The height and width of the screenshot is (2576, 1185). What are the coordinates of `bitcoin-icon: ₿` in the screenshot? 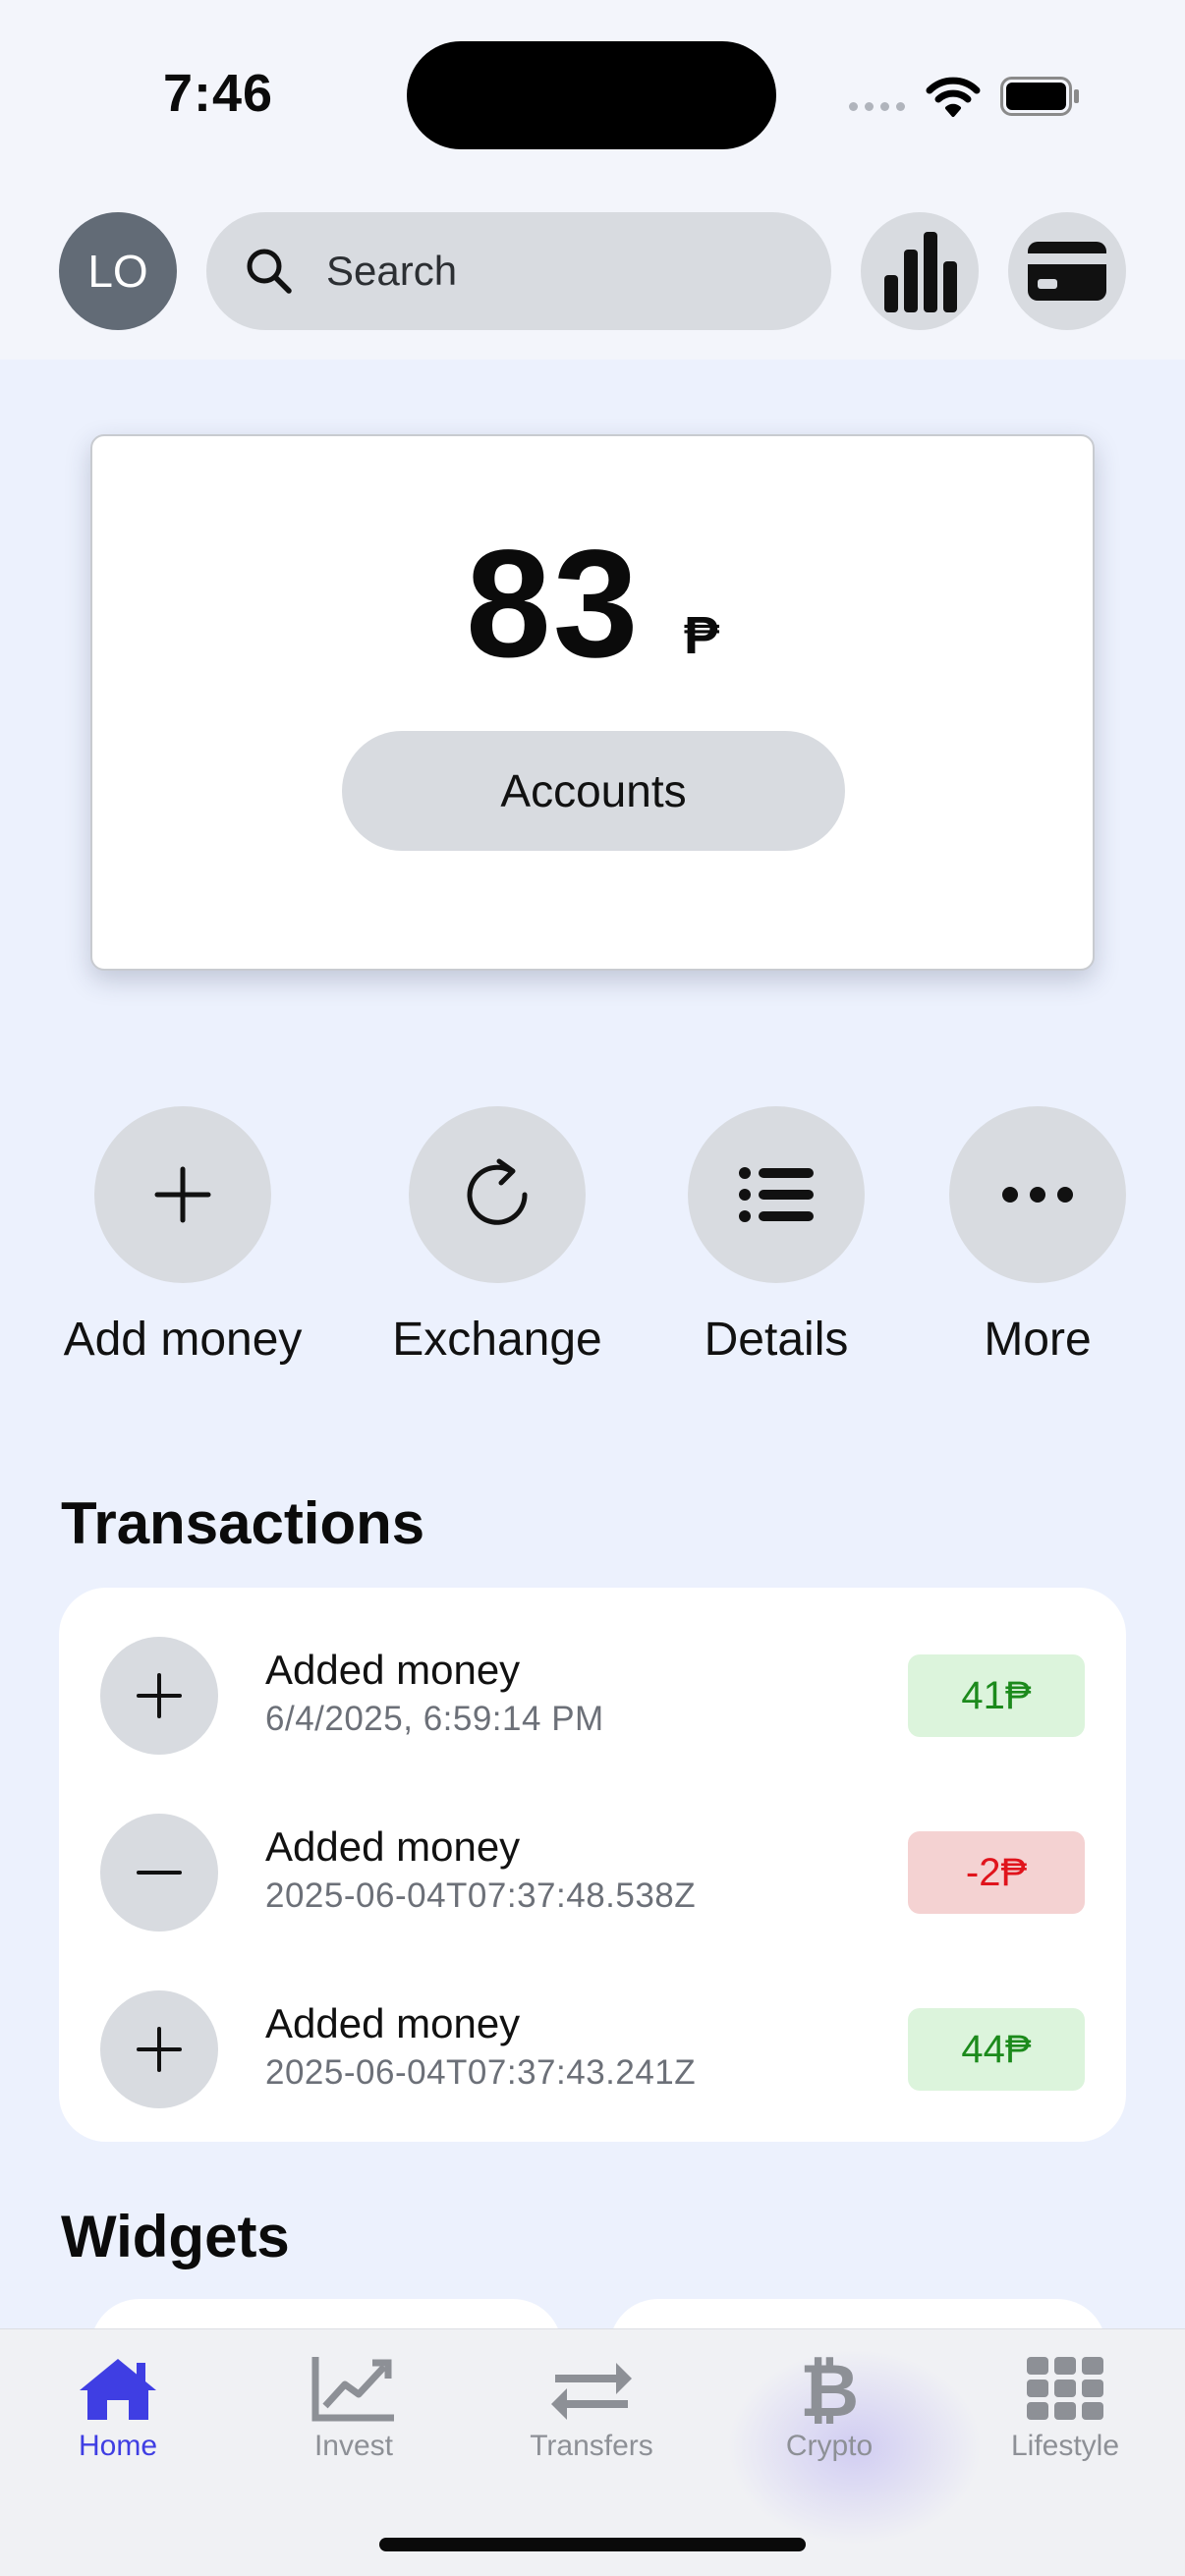 It's located at (830, 2388).